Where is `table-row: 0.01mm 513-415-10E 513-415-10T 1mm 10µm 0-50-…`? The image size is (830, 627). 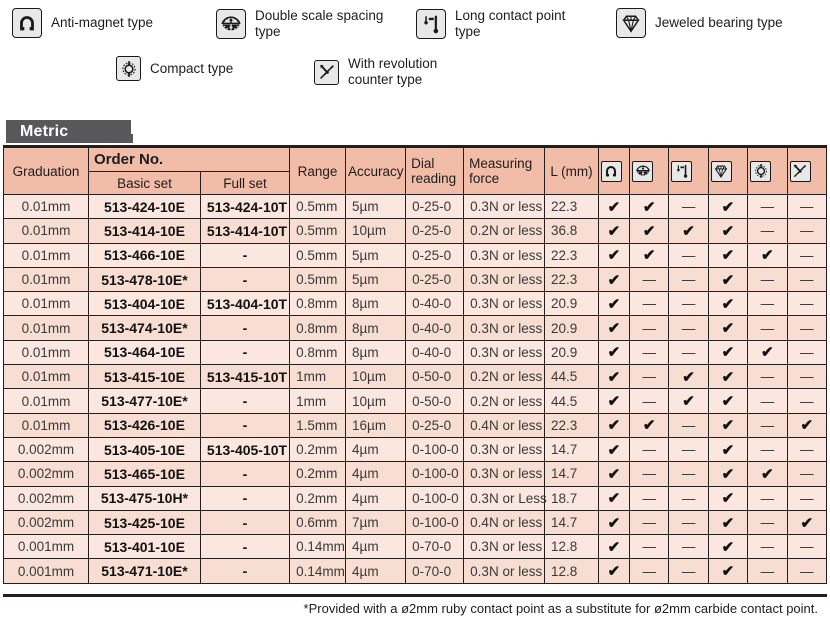 table-row: 0.01mm 513-415-10E 513-415-10T 1mm 10µm 0-50-… is located at coordinates (415, 377).